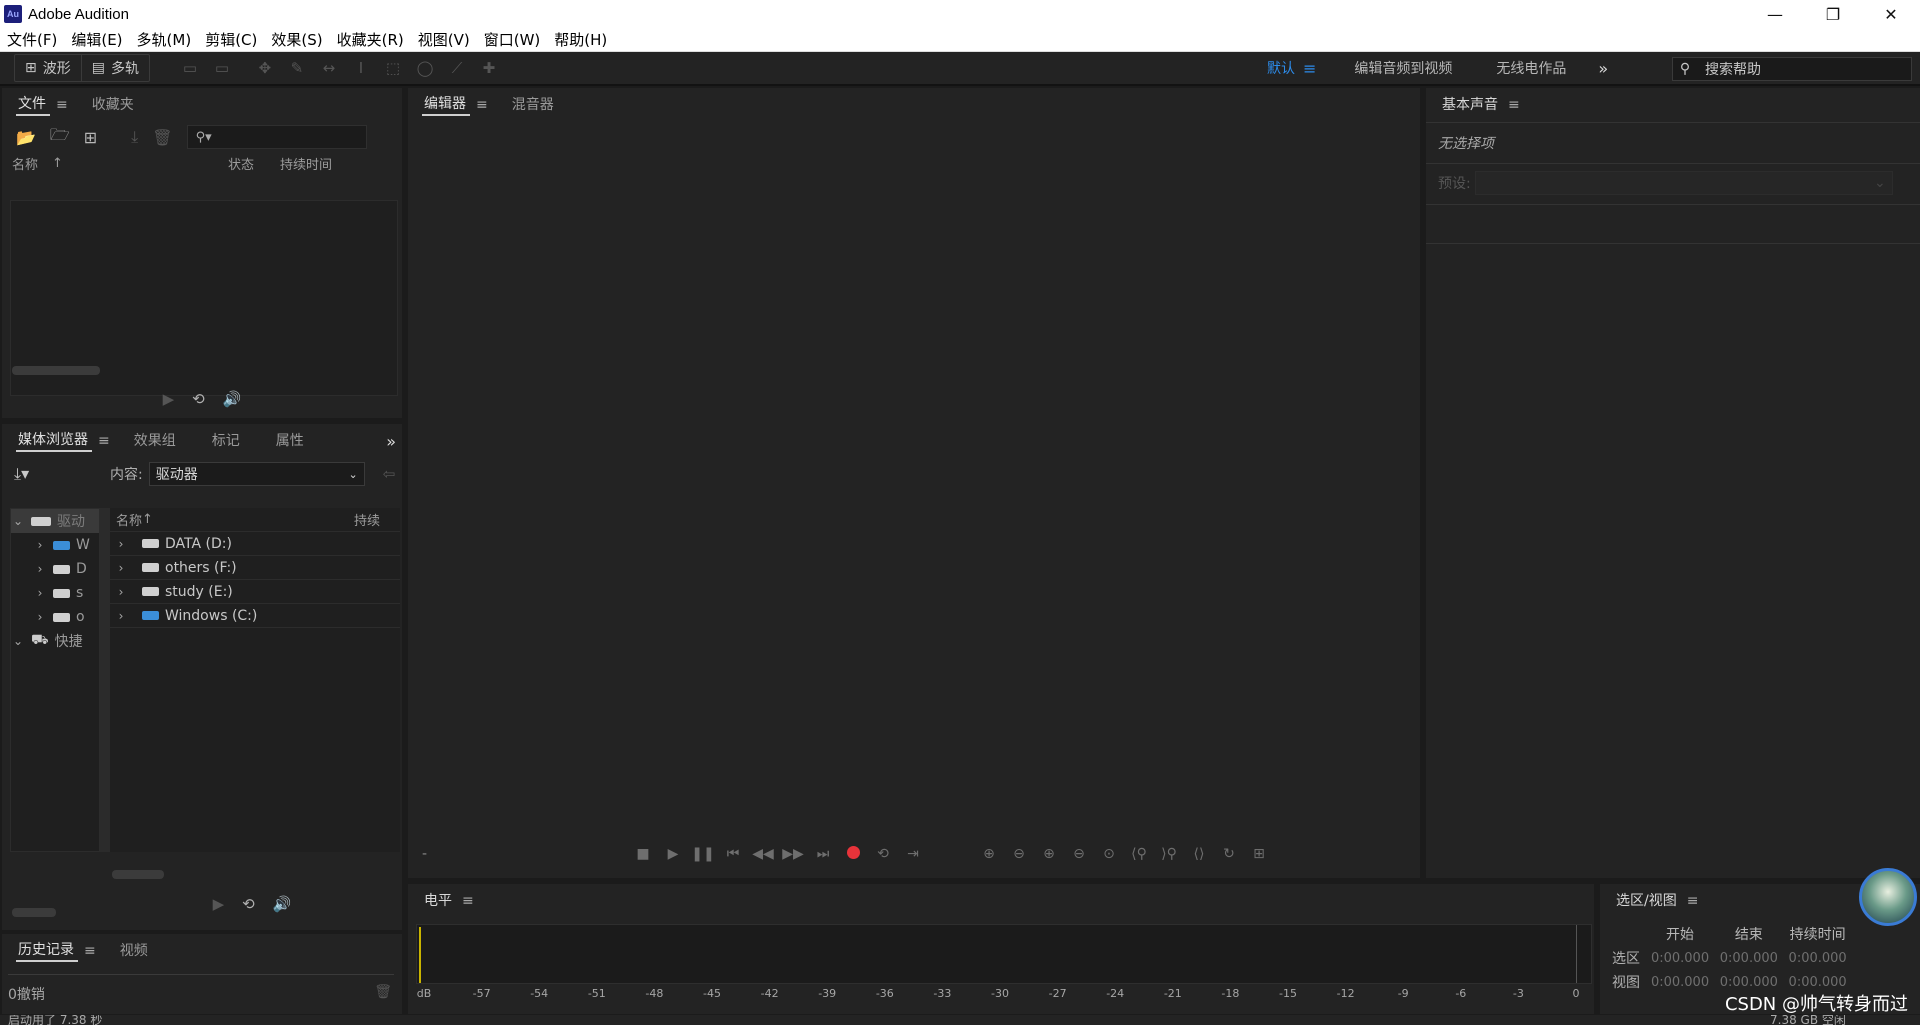 The image size is (1920, 1025). What do you see at coordinates (1049, 854) in the screenshot?
I see `zoom-in-time-icon: ⊕` at bounding box center [1049, 854].